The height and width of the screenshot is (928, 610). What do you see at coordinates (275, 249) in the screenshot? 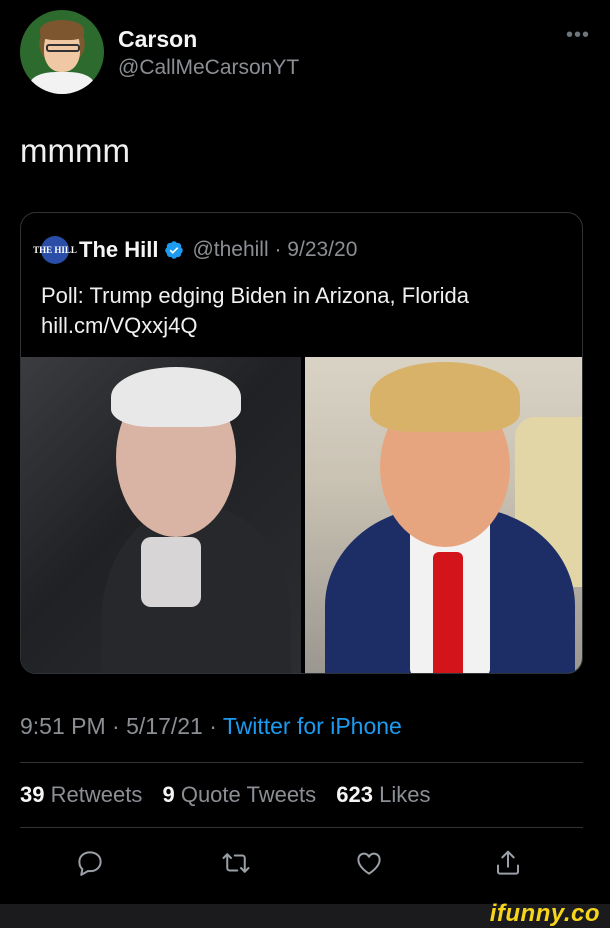
I see `quoted-handle-date: @thehill · 9/23/20` at bounding box center [275, 249].